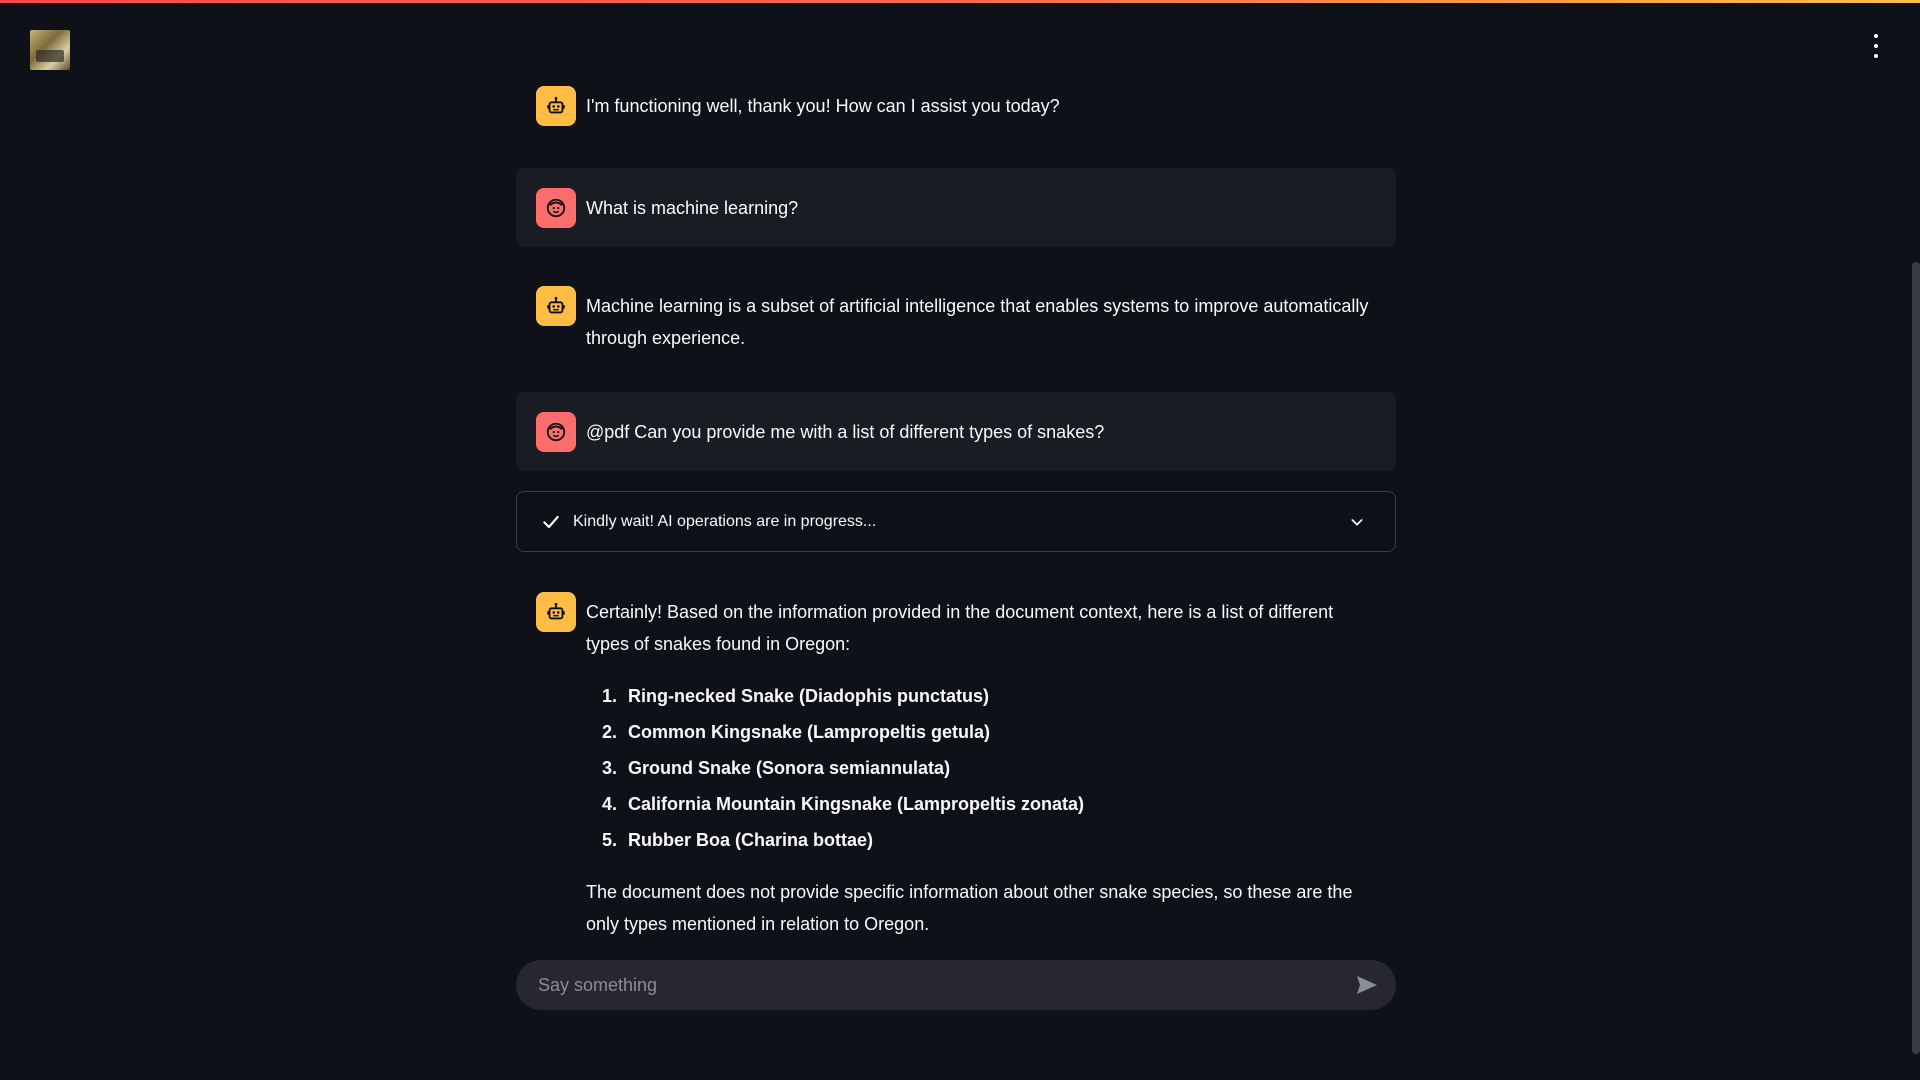  What do you see at coordinates (1876, 36) in the screenshot?
I see `vertical-dots-icon` at bounding box center [1876, 36].